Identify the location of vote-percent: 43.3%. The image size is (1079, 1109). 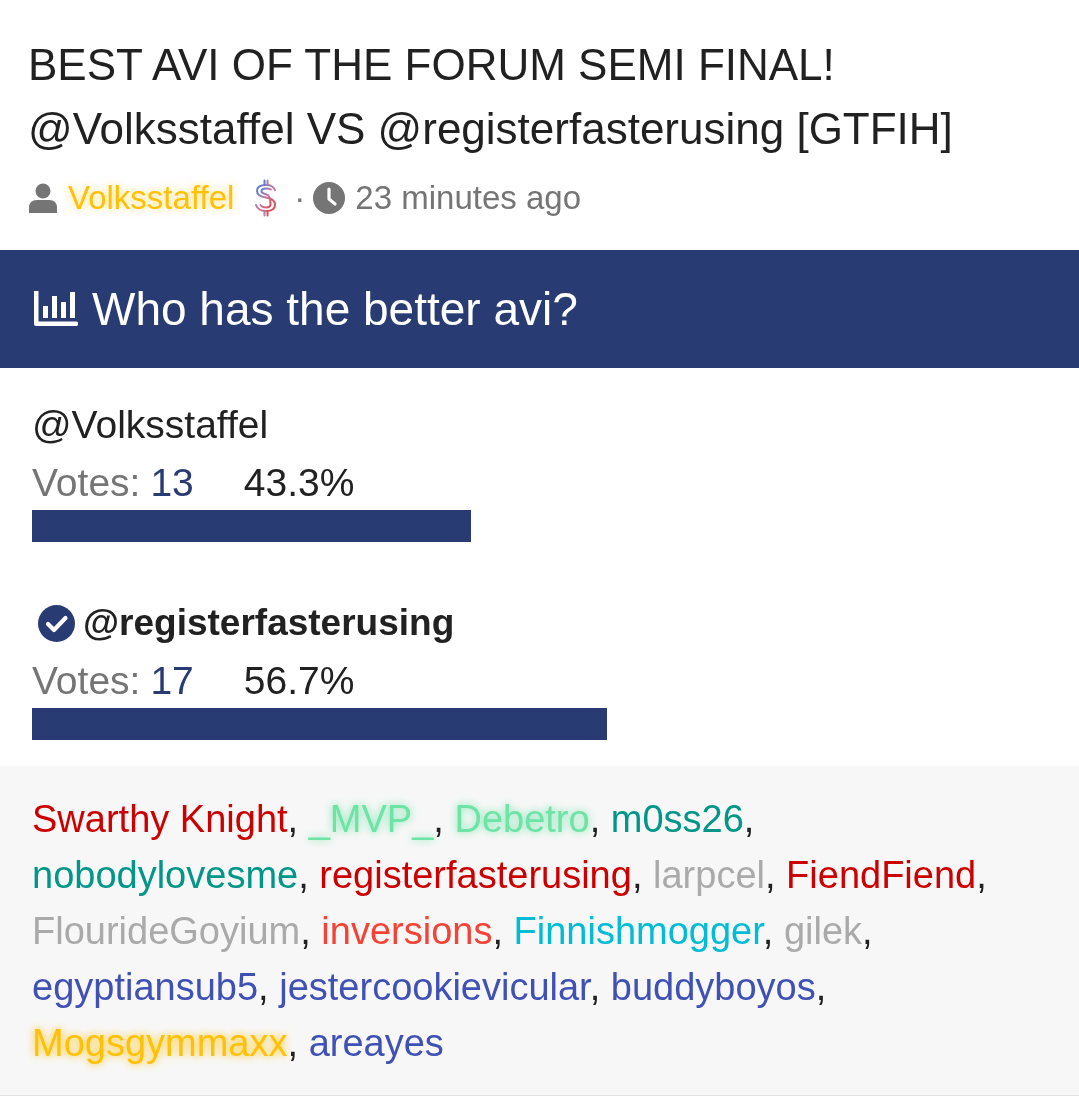
(299, 483).